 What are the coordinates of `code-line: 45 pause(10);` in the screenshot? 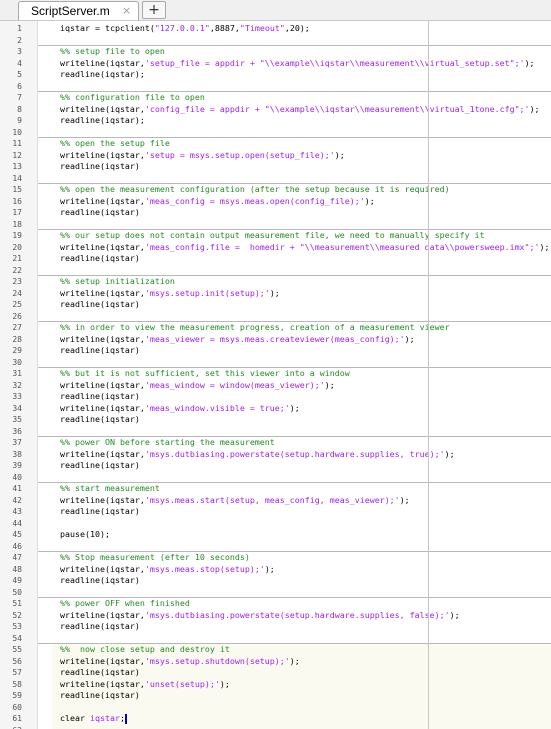 It's located at (275, 535).